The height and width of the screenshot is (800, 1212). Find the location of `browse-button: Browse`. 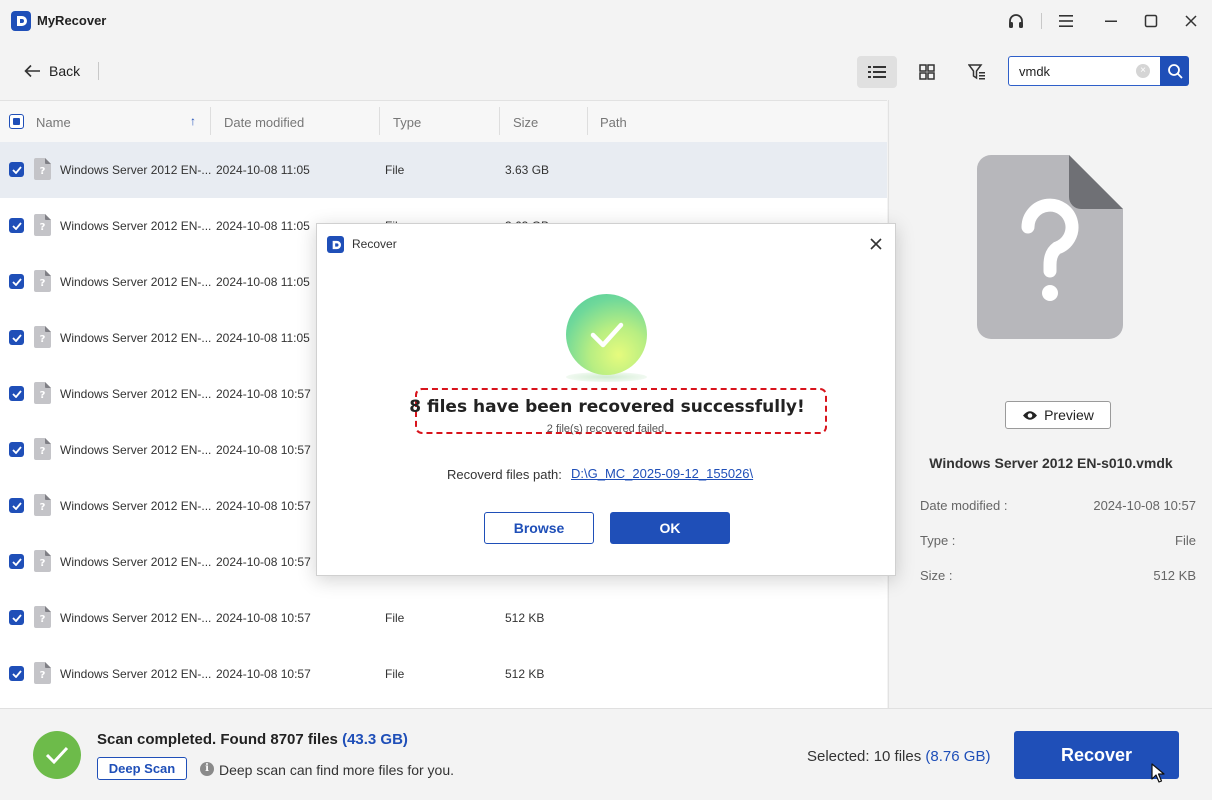

browse-button: Browse is located at coordinates (539, 528).